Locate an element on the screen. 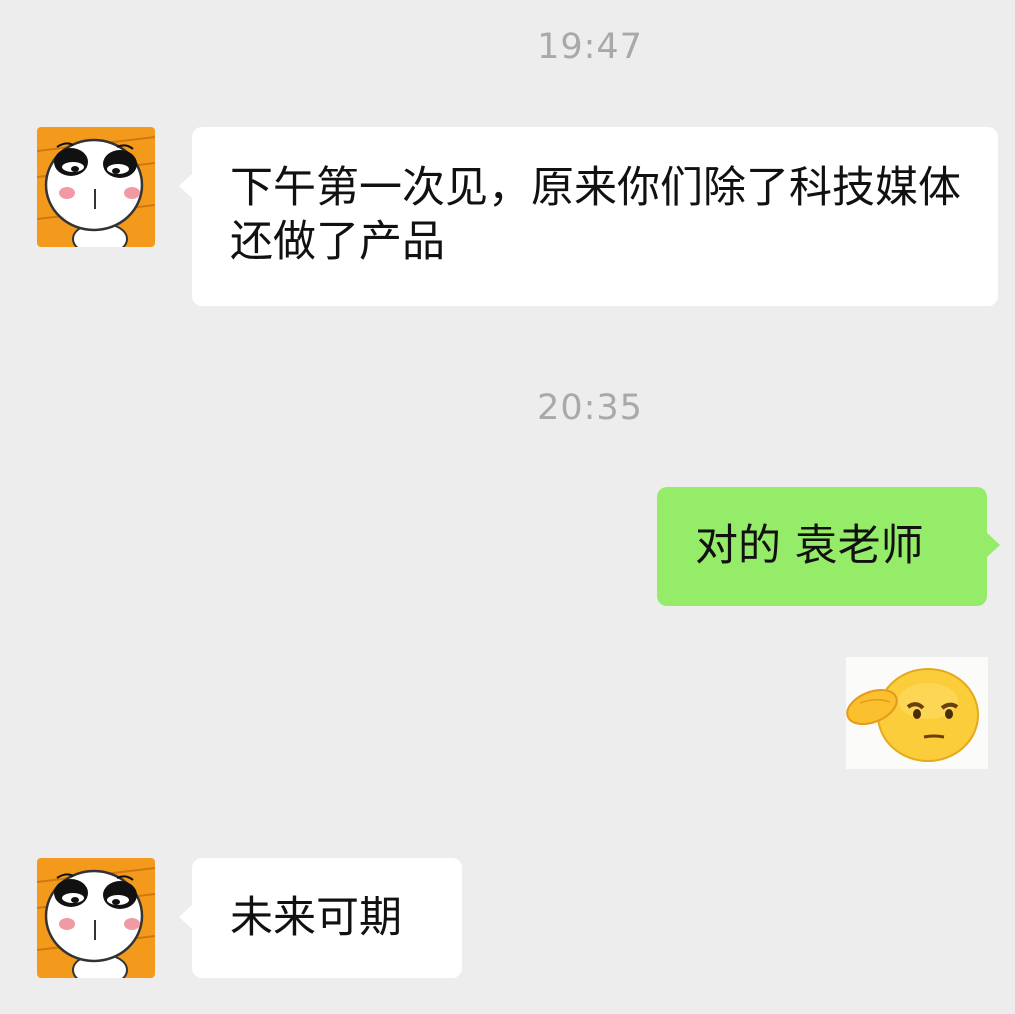  message-text: 对的 袁老师 is located at coordinates (809, 546).